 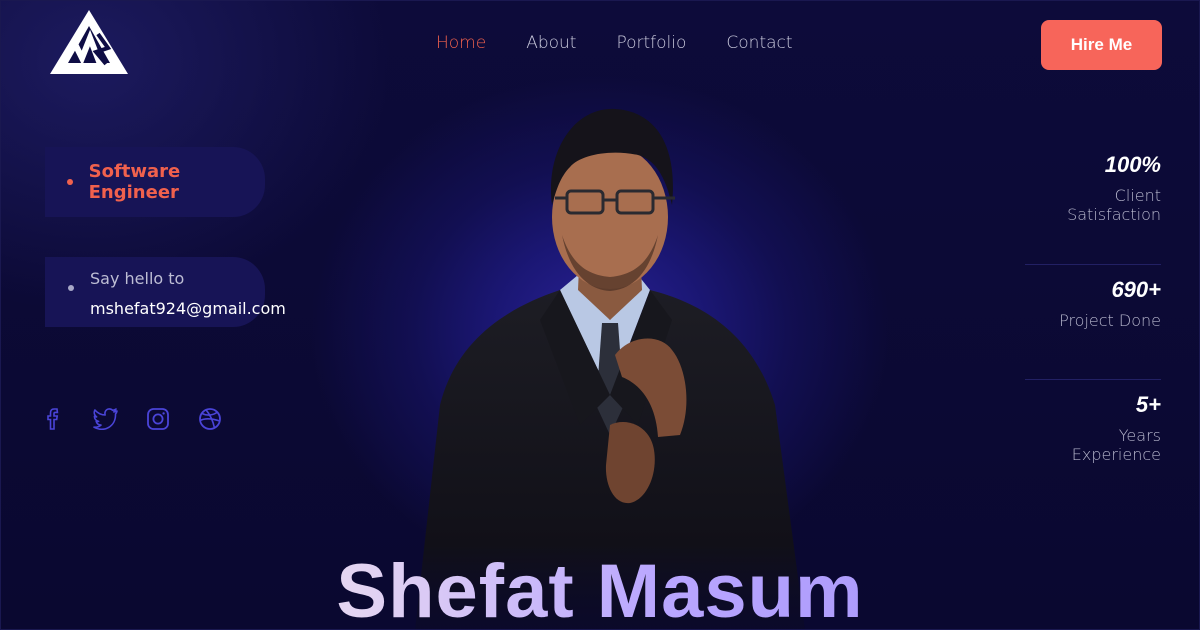 I want to click on instagram-icon, so click(x=158, y=419).